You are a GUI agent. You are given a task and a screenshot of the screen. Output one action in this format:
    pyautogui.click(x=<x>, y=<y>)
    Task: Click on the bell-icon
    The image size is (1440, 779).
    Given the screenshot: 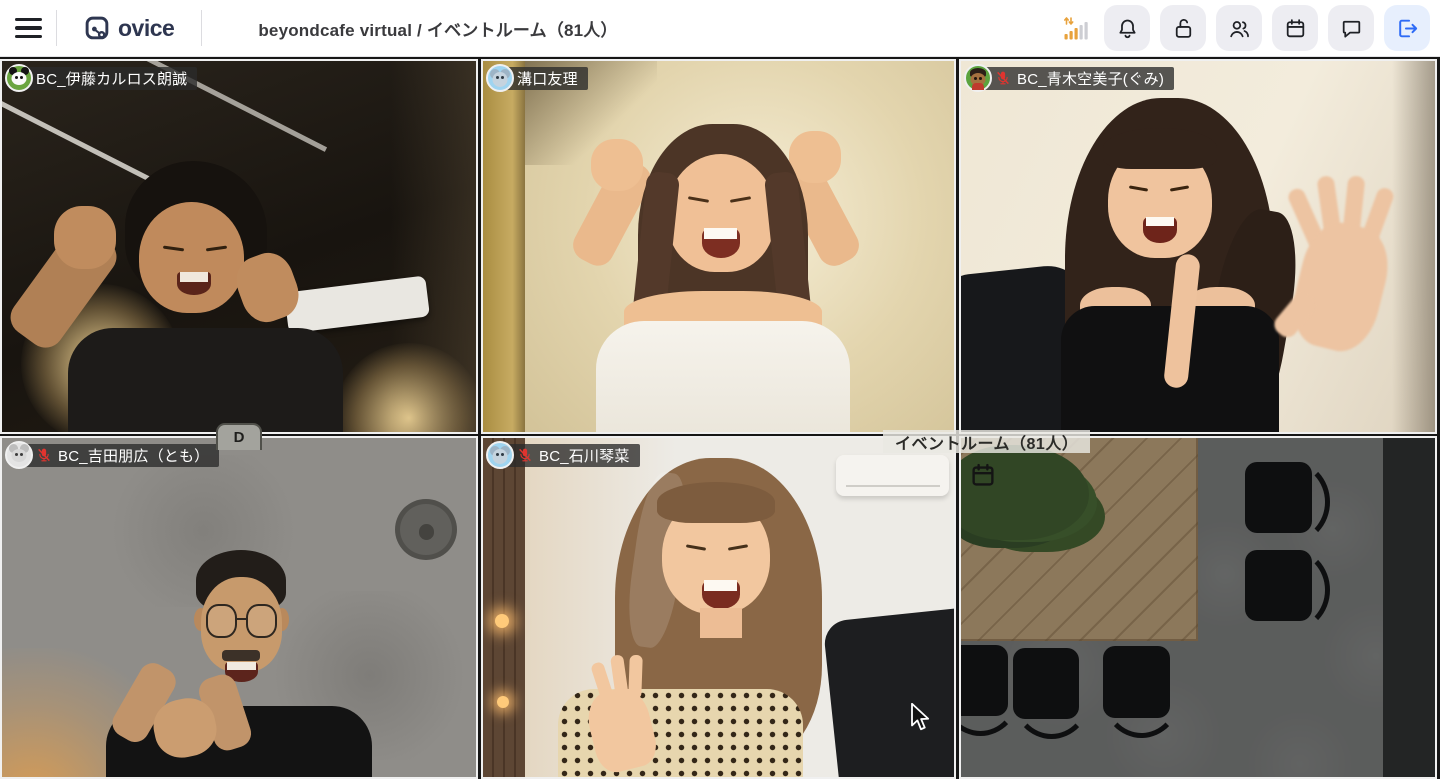 What is the action you would take?
    pyautogui.click(x=1127, y=28)
    